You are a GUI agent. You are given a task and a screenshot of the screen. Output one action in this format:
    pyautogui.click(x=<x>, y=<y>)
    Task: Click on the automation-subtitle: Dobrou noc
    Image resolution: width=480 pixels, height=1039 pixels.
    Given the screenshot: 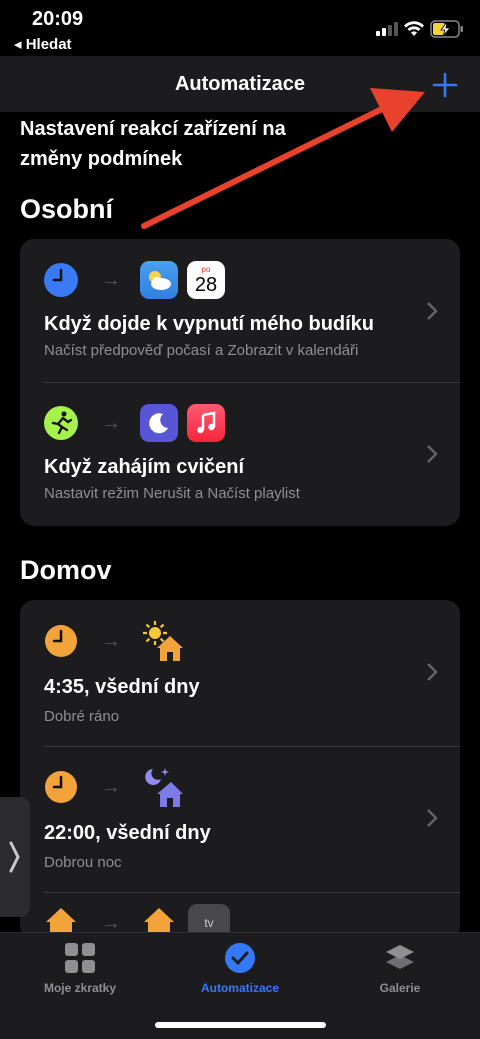 What is the action you would take?
    pyautogui.click(x=83, y=862)
    